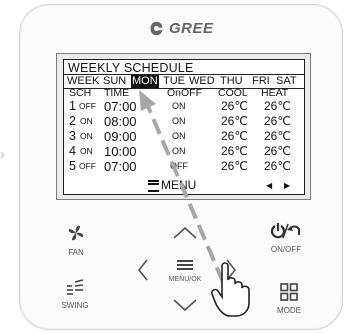 The height and width of the screenshot is (334, 358). I want to click on down-arrow-button, so click(185, 305).